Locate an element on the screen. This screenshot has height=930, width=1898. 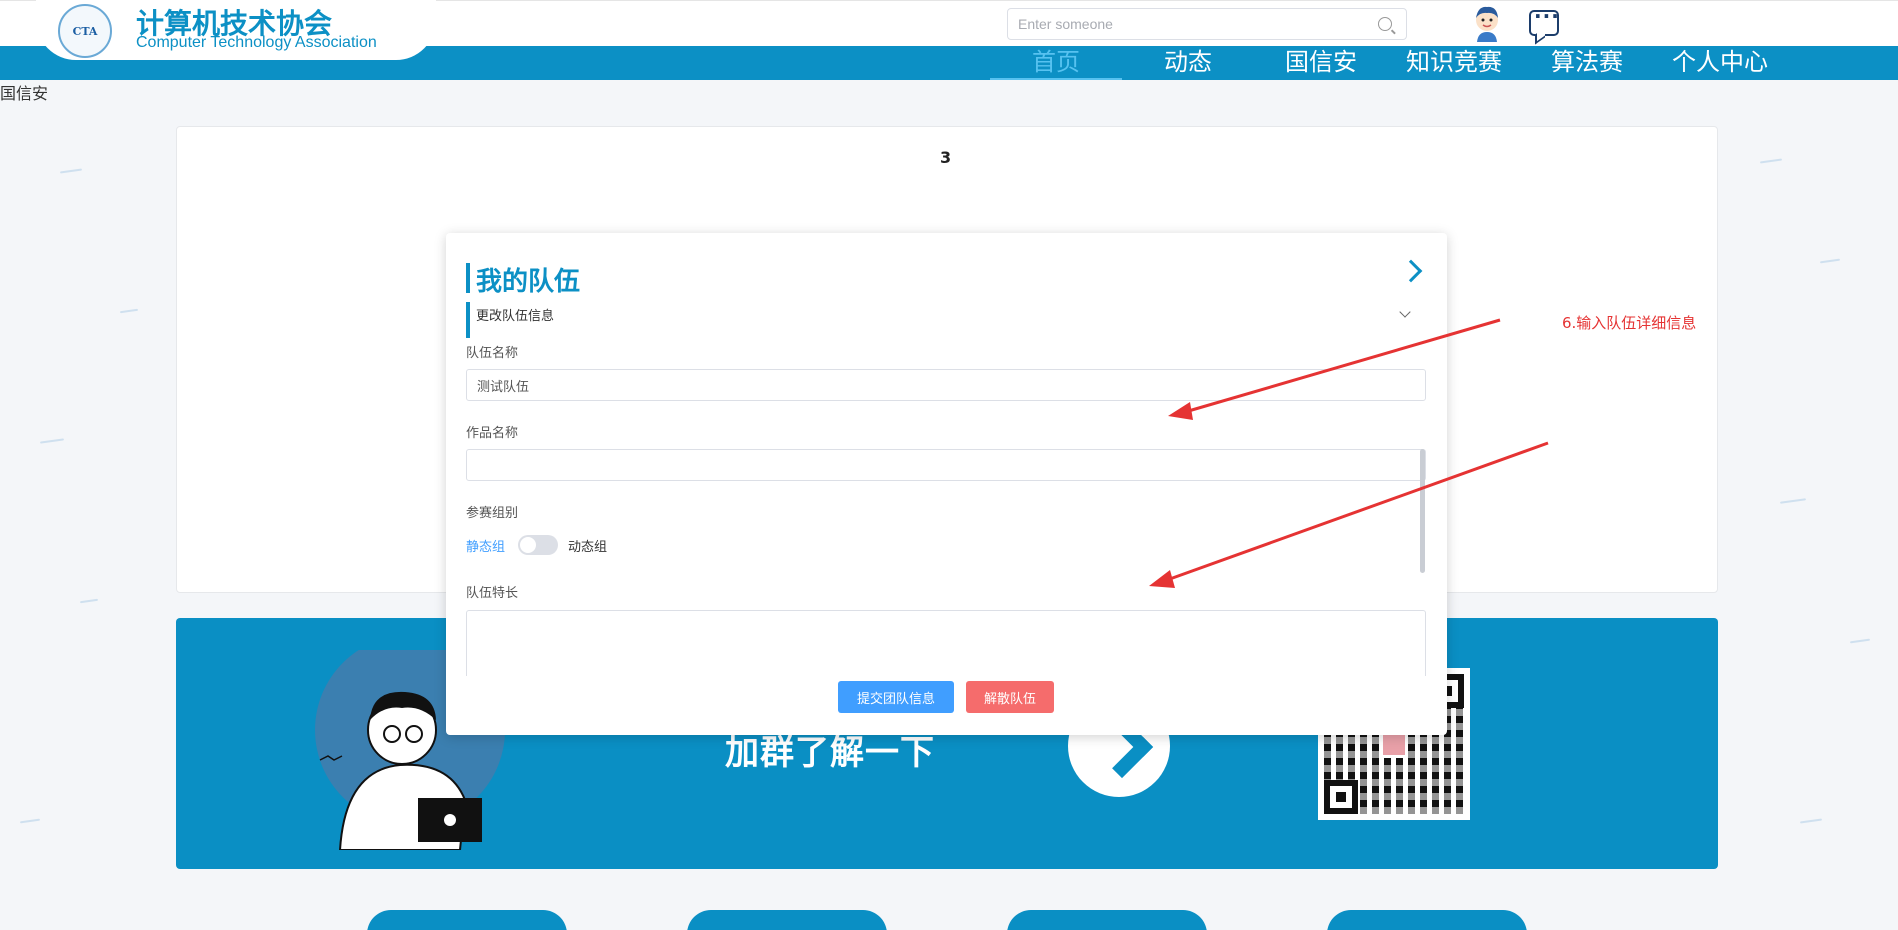
search-box is located at coordinates (1207, 24).